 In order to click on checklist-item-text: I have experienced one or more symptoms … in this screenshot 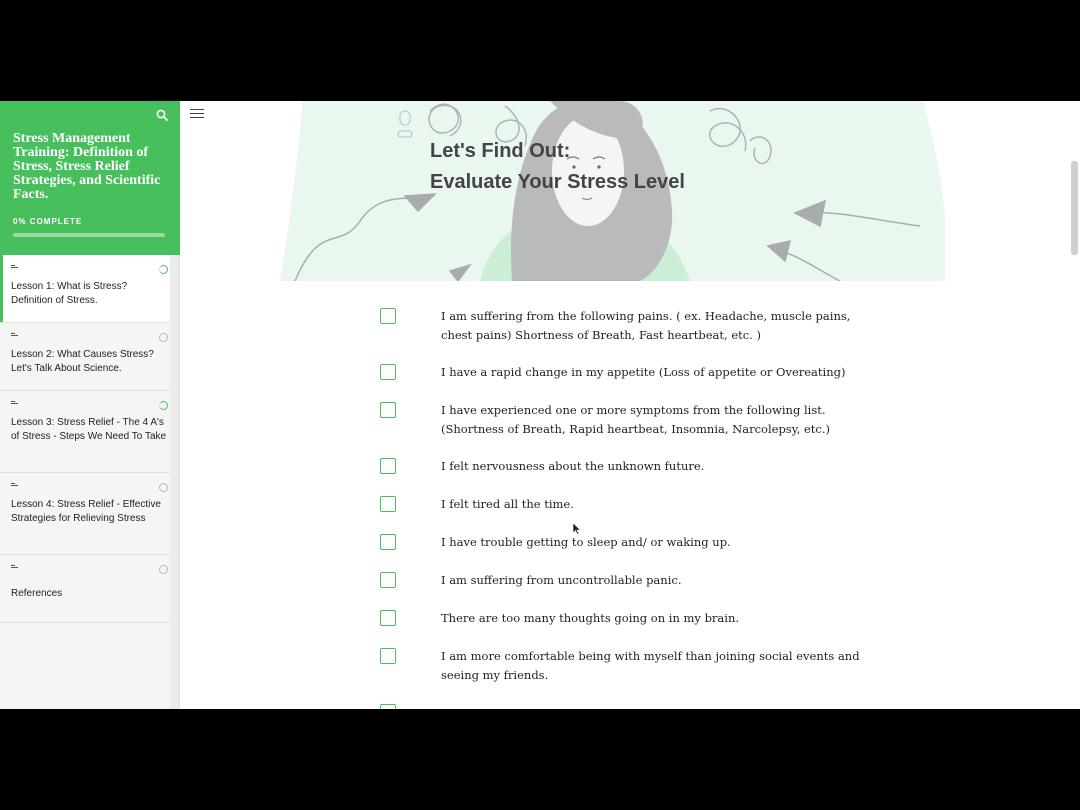, I will do `click(635, 419)`.